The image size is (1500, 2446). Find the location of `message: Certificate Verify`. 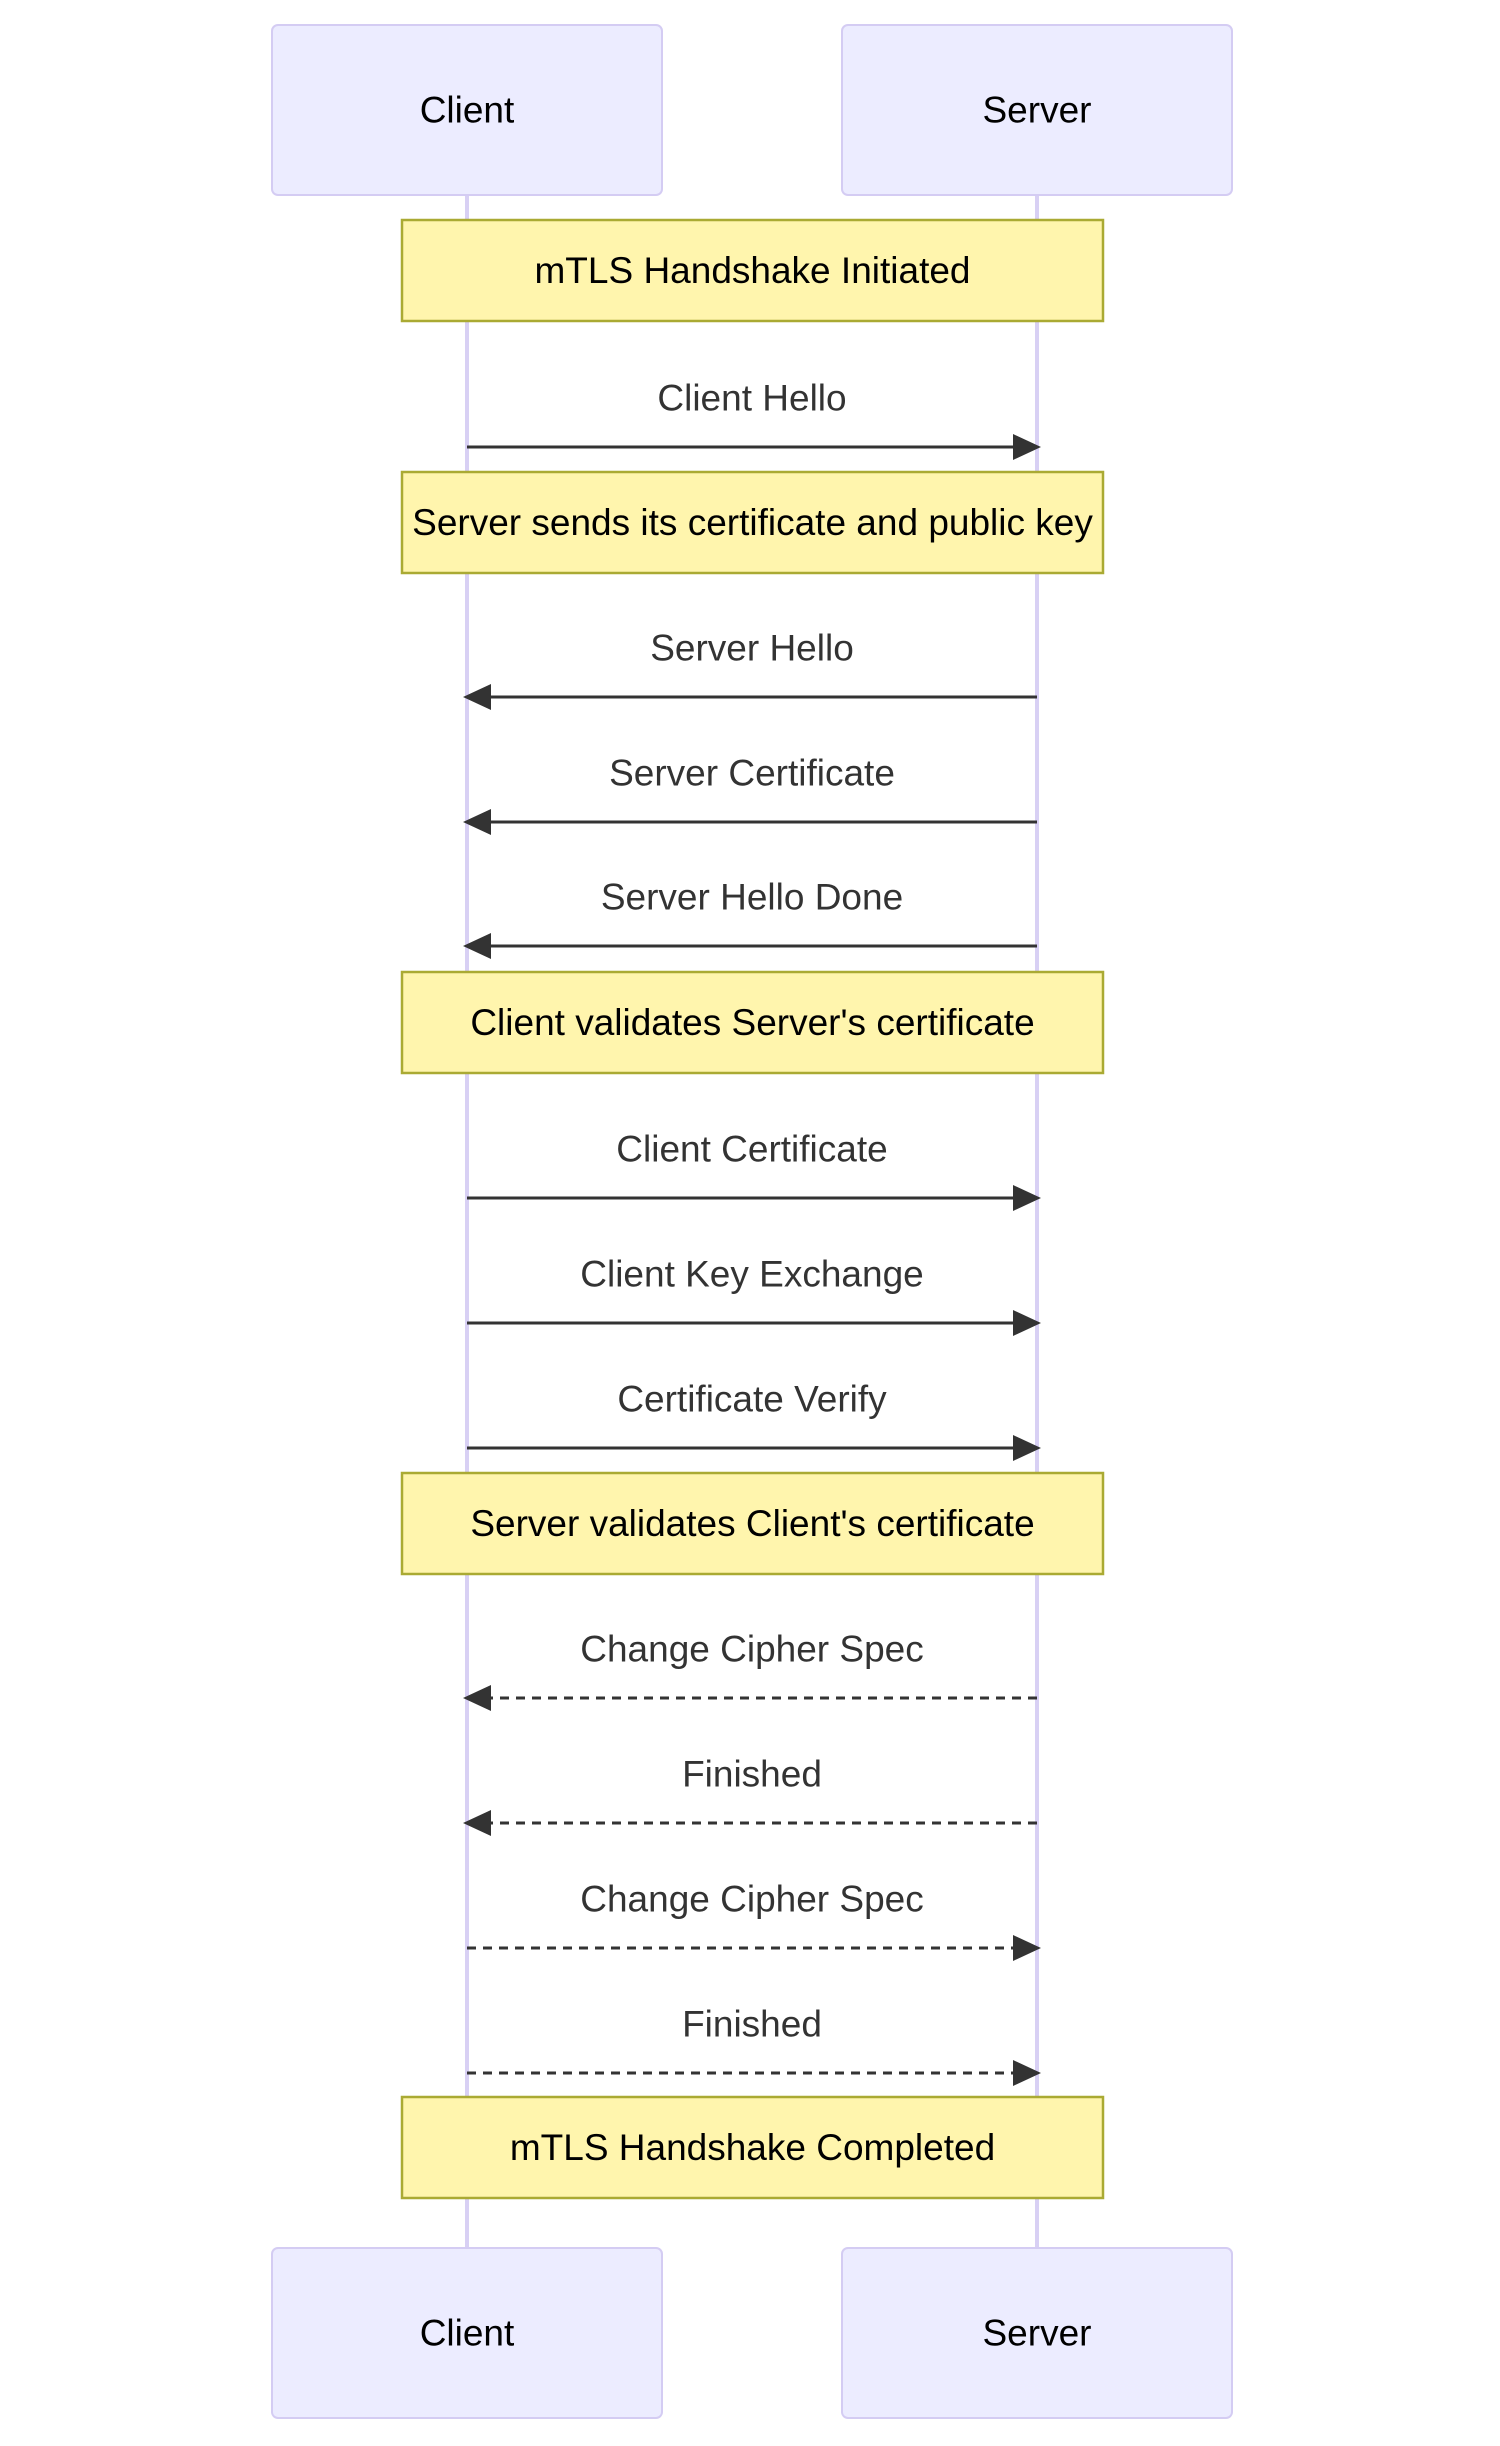

message: Certificate Verify is located at coordinates (754, 1420).